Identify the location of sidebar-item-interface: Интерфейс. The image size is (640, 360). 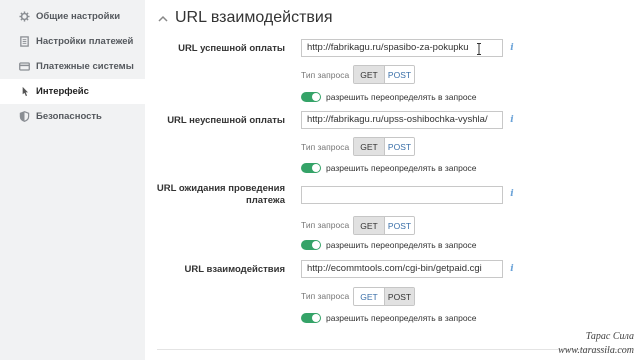
(72, 91).